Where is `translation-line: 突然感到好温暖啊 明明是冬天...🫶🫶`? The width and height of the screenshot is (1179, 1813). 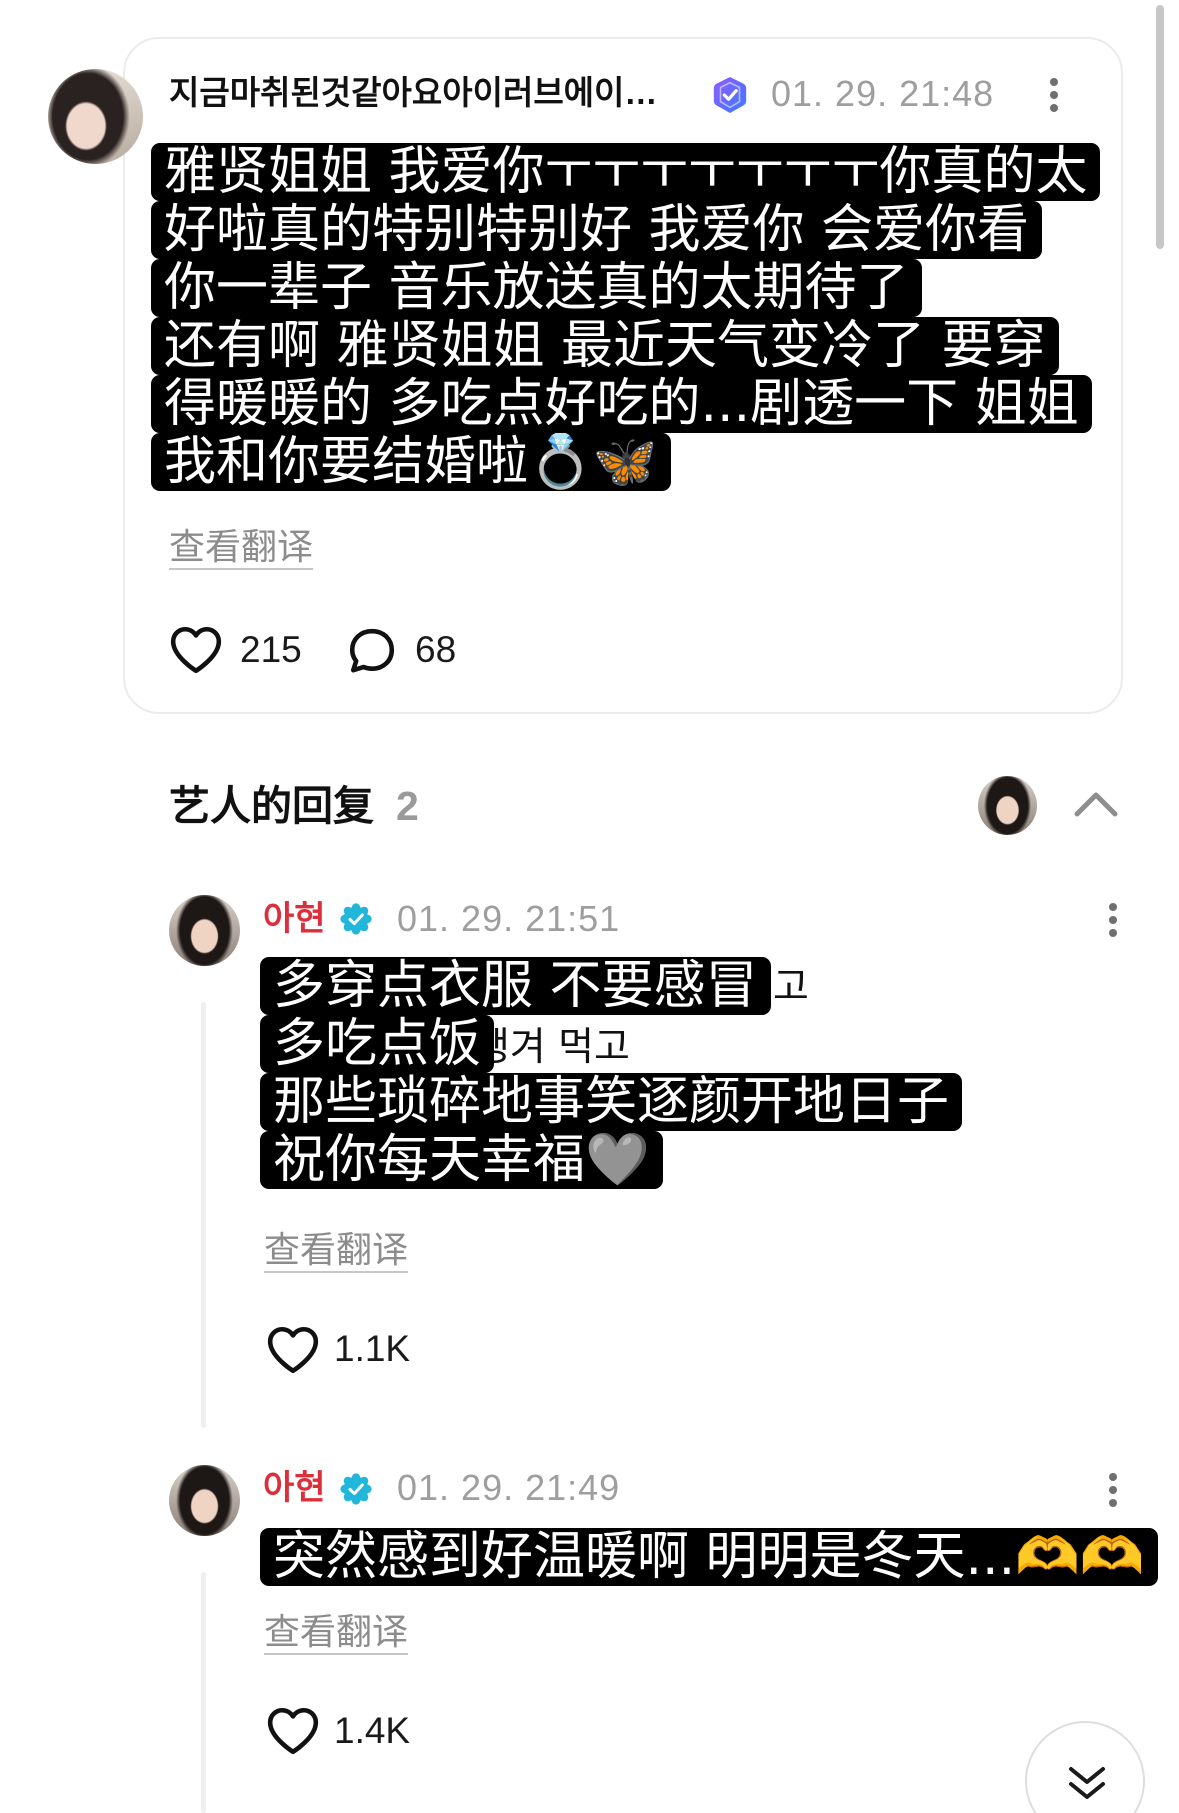 translation-line: 突然感到好温暖啊 明明是冬天...🫶🫶 is located at coordinates (709, 1557).